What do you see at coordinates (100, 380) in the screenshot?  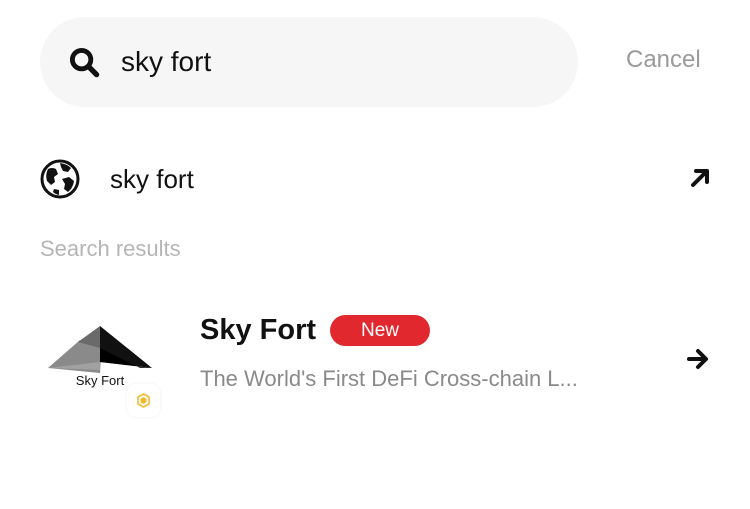 I see `app-logo-text: Sky Fort` at bounding box center [100, 380].